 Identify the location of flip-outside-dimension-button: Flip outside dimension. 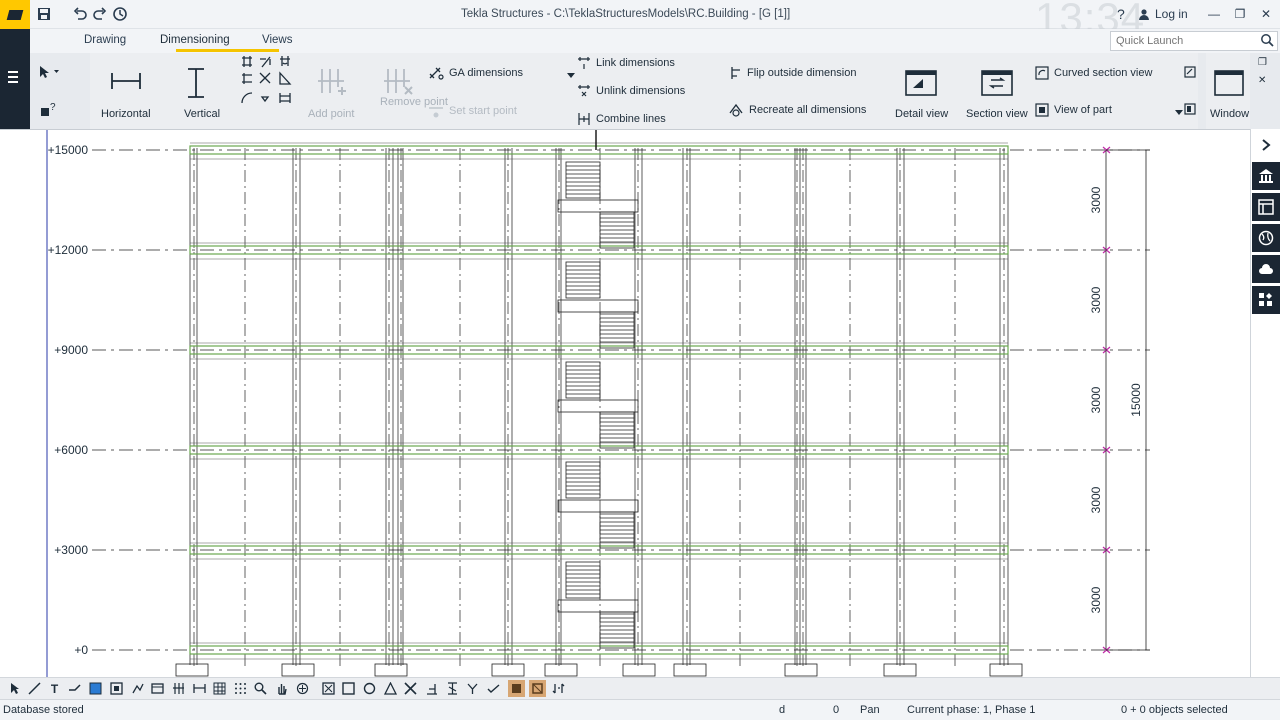
(792, 73).